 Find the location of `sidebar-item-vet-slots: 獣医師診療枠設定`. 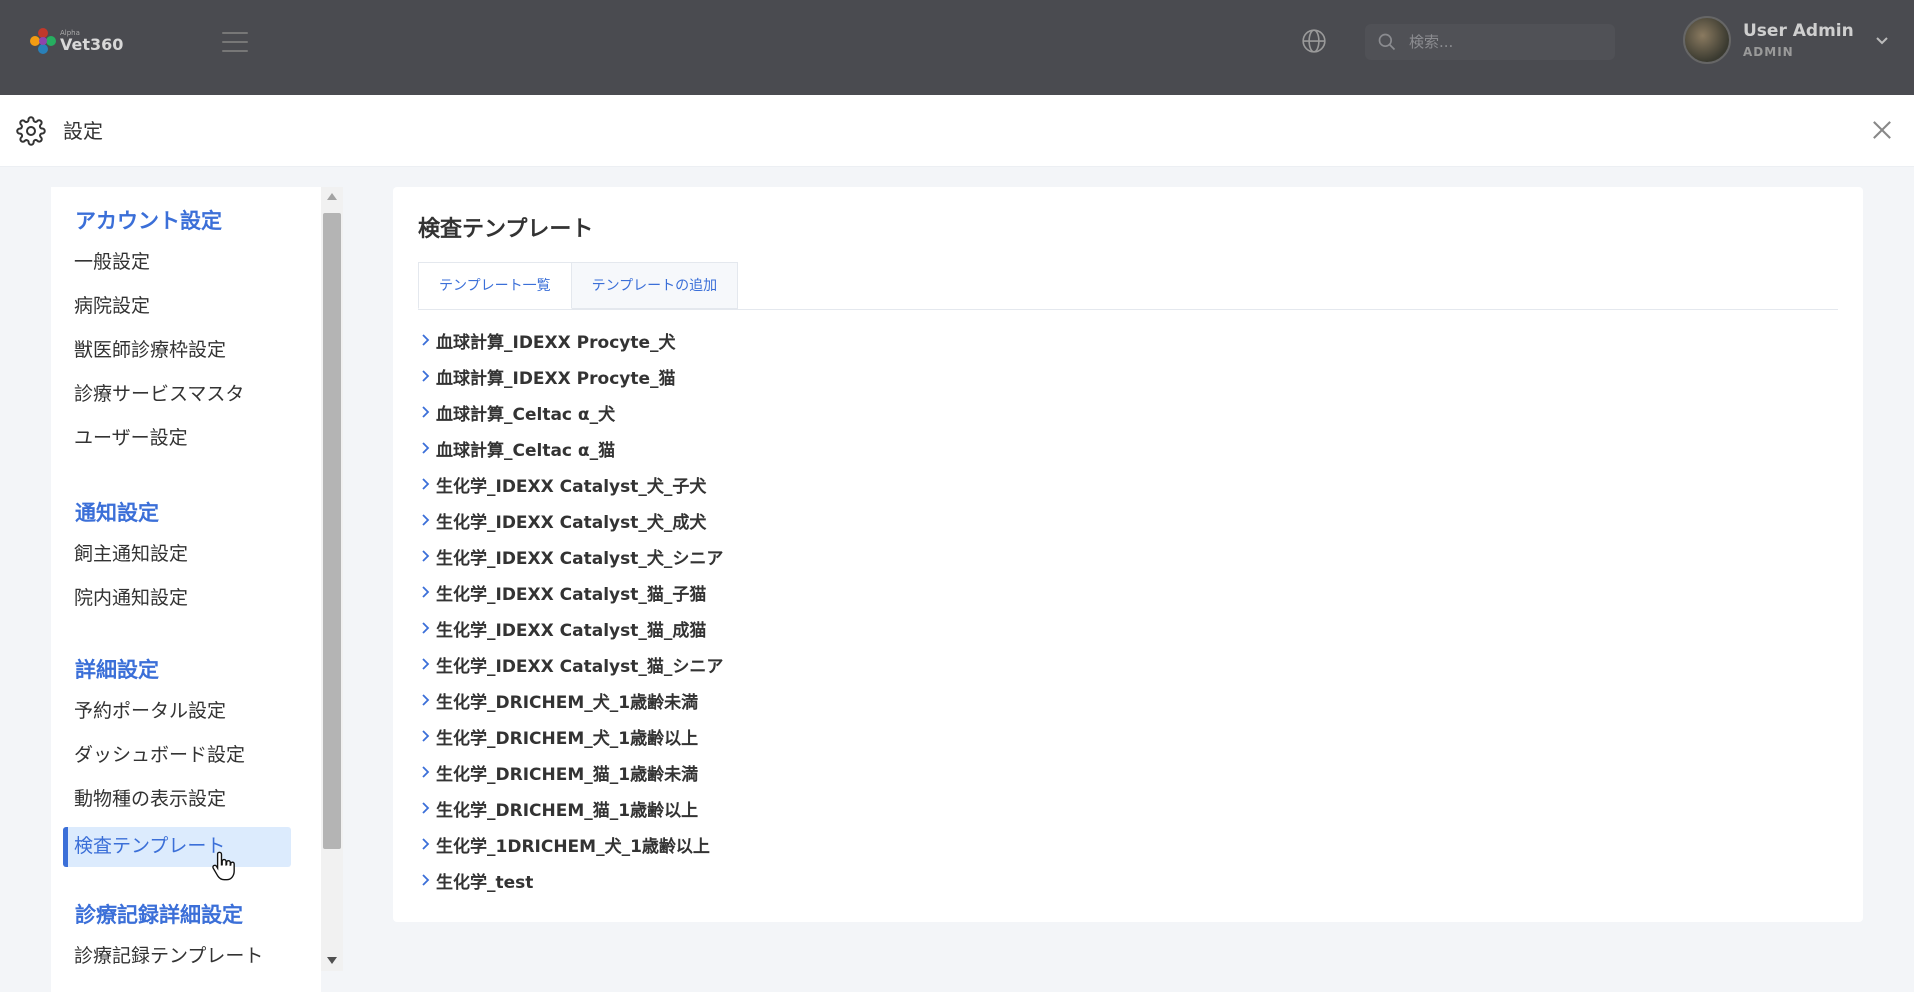

sidebar-item-vet-slots: 獣医師診療枠設定 is located at coordinates (150, 350).